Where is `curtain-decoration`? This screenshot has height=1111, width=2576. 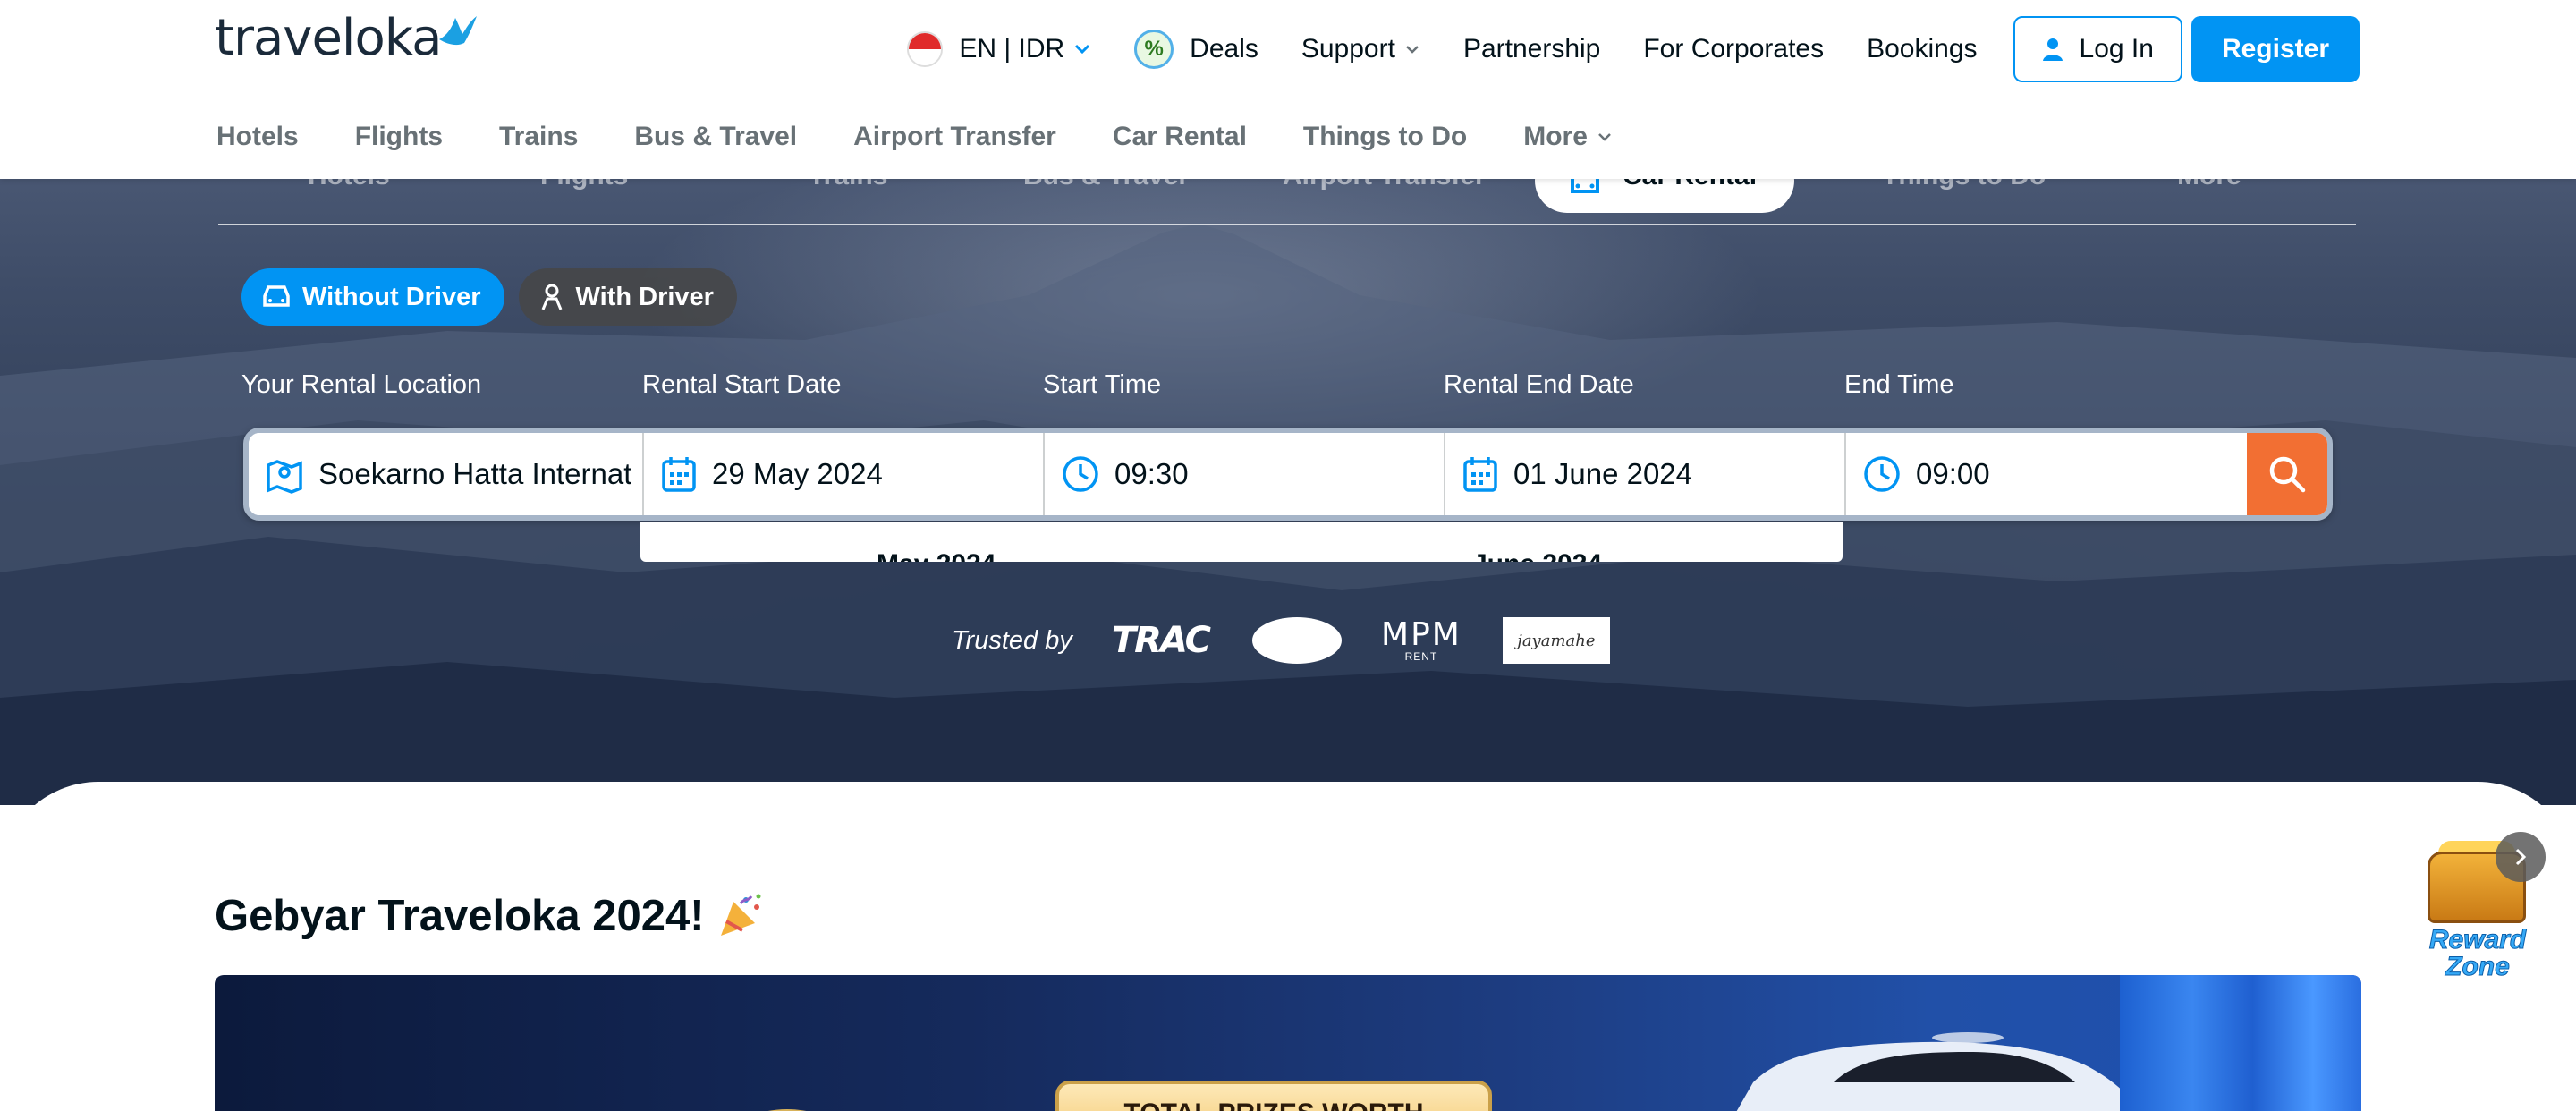 curtain-decoration is located at coordinates (2240, 1043).